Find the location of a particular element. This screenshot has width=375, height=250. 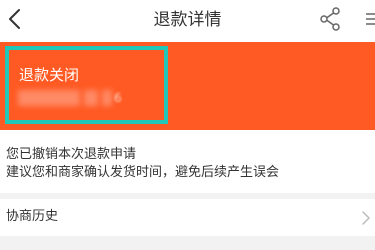

negotiation-history-label: 协商历史 is located at coordinates (32, 216).